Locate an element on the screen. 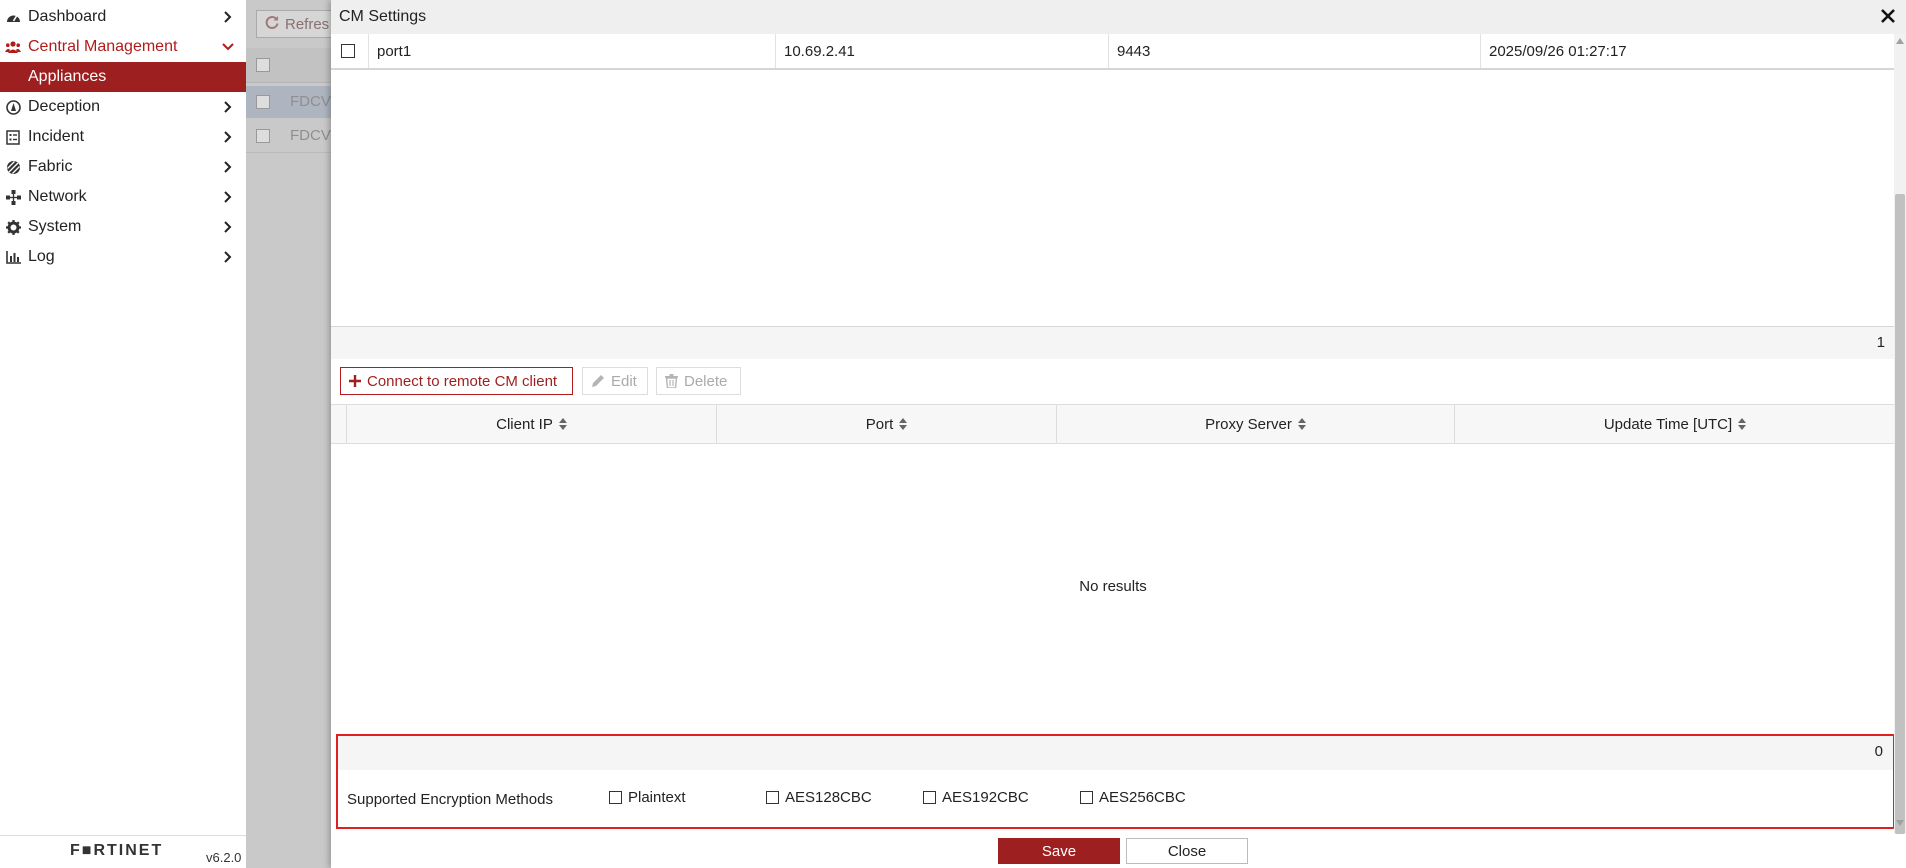  plus-icon is located at coordinates (355, 381).